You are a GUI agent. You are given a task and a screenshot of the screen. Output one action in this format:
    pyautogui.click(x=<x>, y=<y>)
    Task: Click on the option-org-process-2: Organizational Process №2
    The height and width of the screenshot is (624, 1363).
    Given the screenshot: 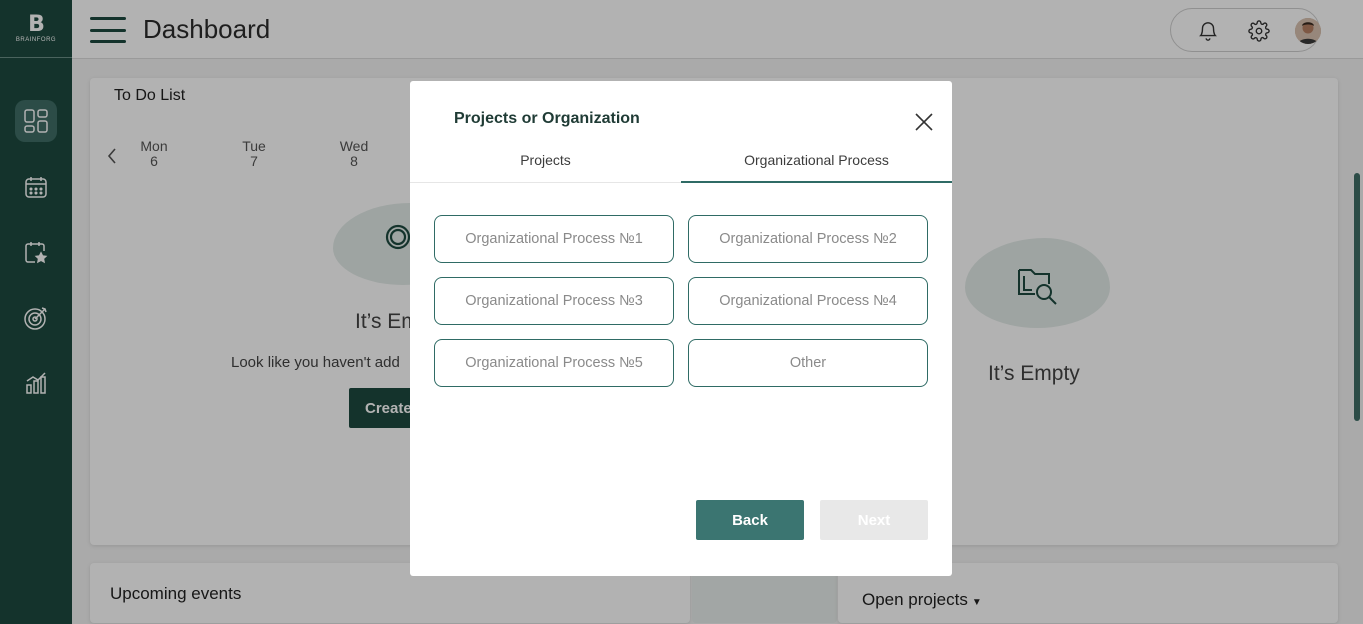 What is the action you would take?
    pyautogui.click(x=808, y=239)
    